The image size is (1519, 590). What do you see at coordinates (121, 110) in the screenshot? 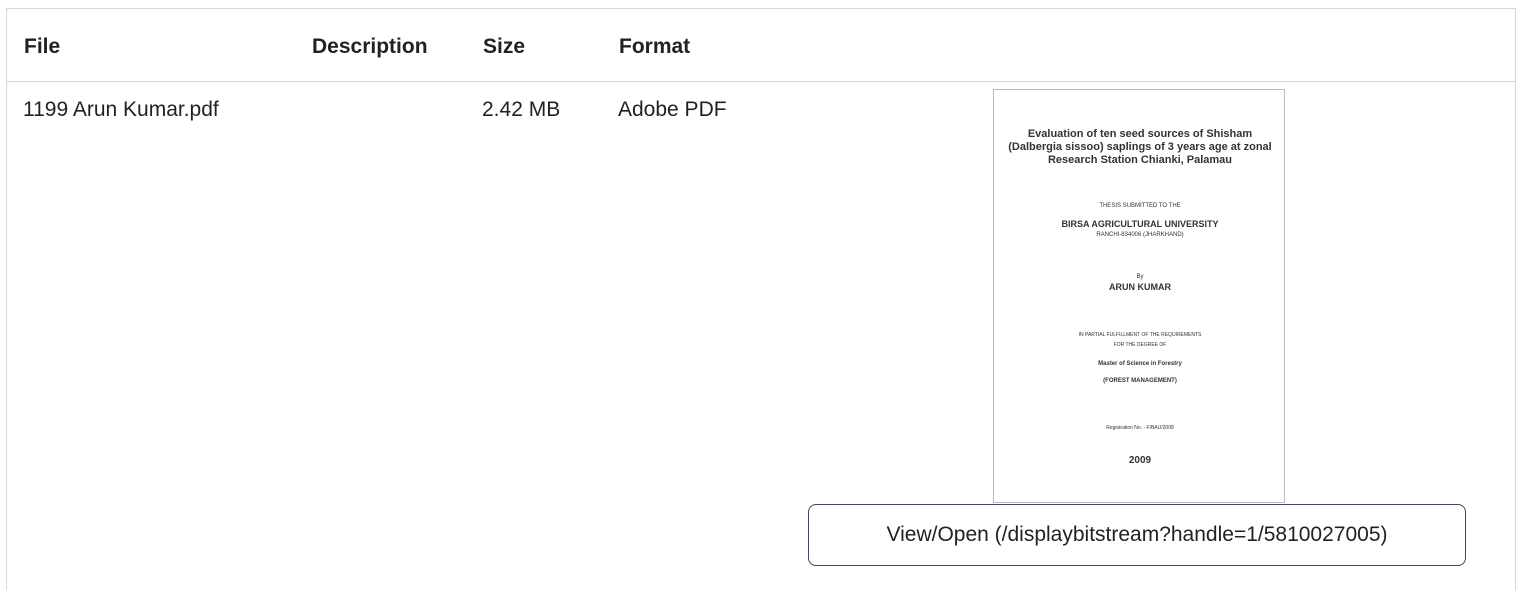
I see `file-name-link: 1199 Arun Kumar.pdf` at bounding box center [121, 110].